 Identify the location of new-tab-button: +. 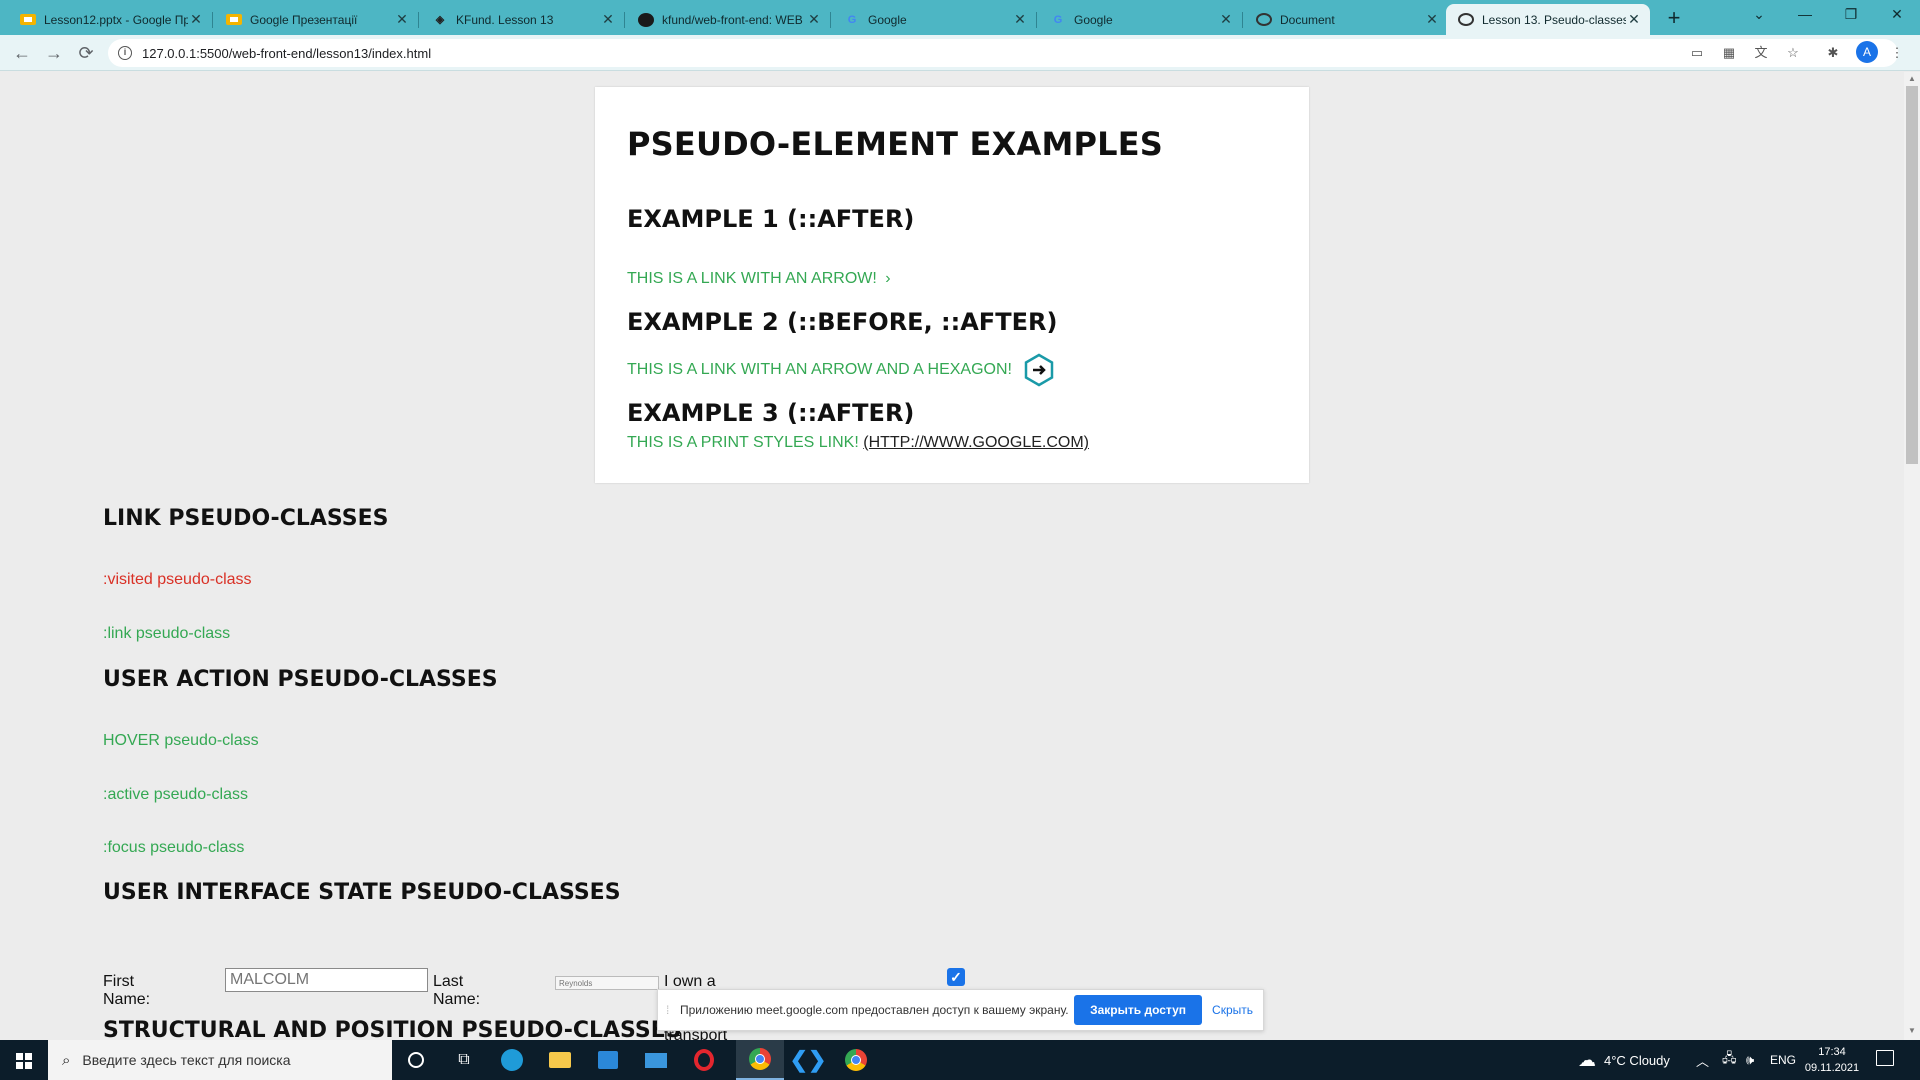
(1674, 18).